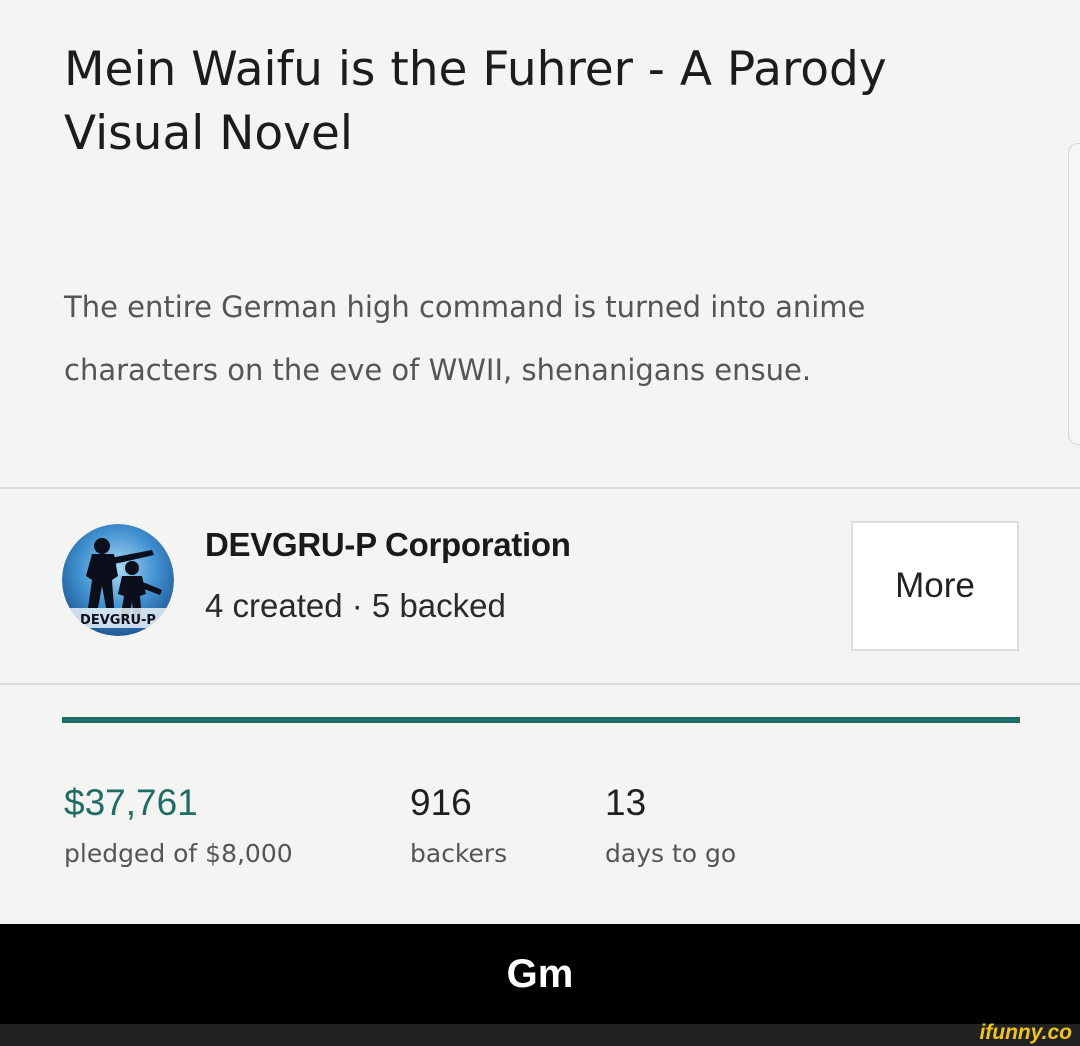 This screenshot has width=1080, height=1046. I want to click on meme-caption-bar: Gm, so click(540, 974).